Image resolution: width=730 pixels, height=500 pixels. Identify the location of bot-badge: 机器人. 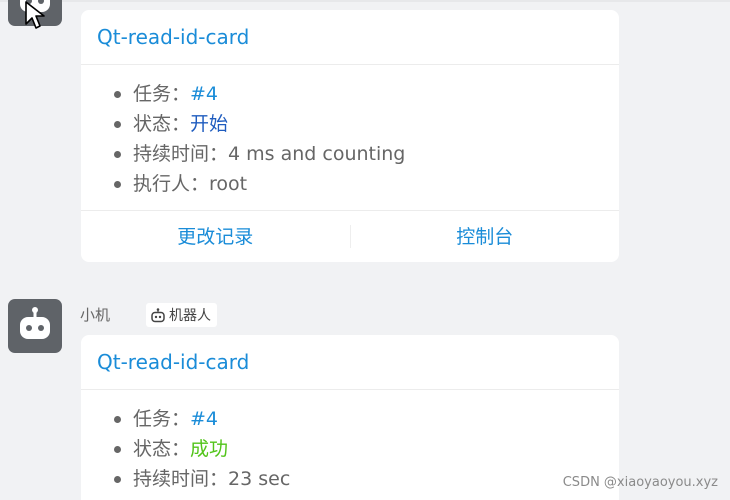
(181, 315).